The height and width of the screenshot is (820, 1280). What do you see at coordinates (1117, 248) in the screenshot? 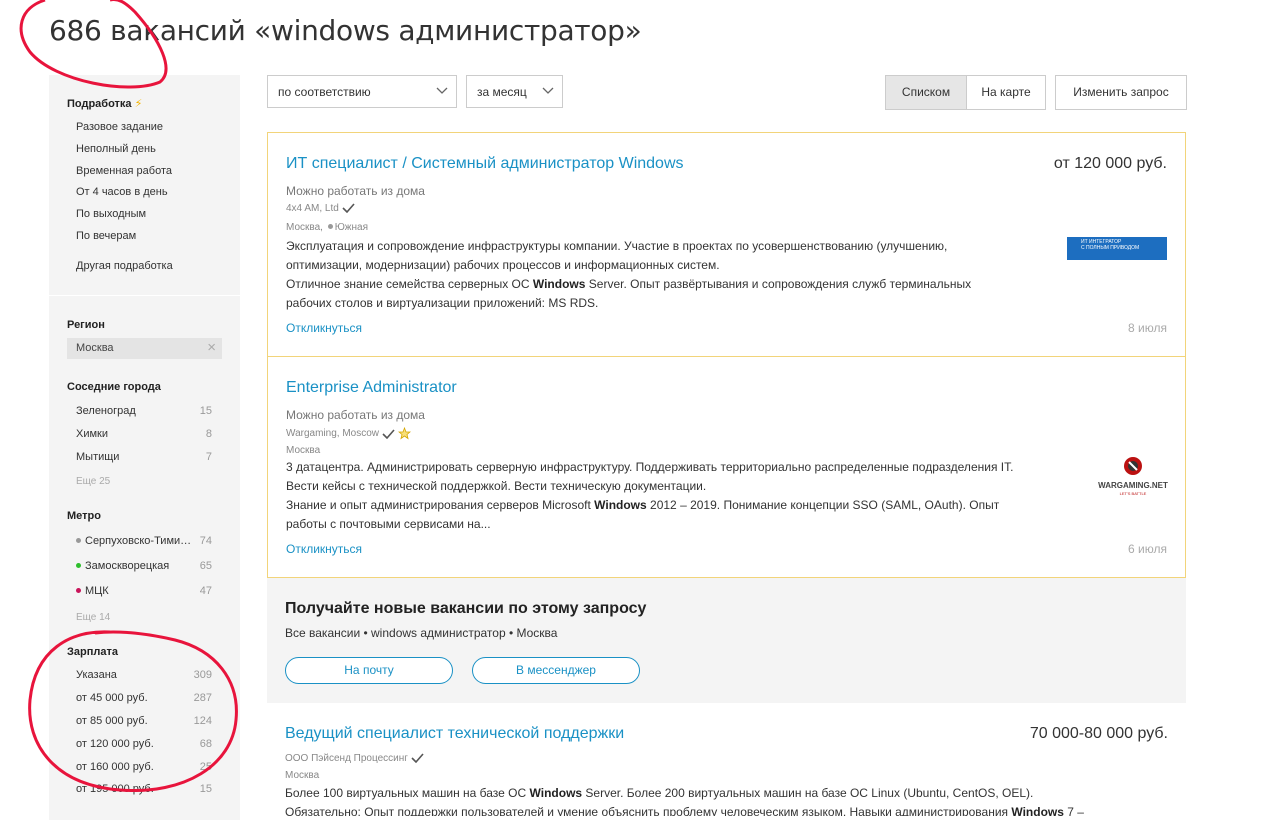
I see `company-logo: ИТ ИНТЕГРАТОР С ПОЛНЫМ ПРИВОДОМ` at bounding box center [1117, 248].